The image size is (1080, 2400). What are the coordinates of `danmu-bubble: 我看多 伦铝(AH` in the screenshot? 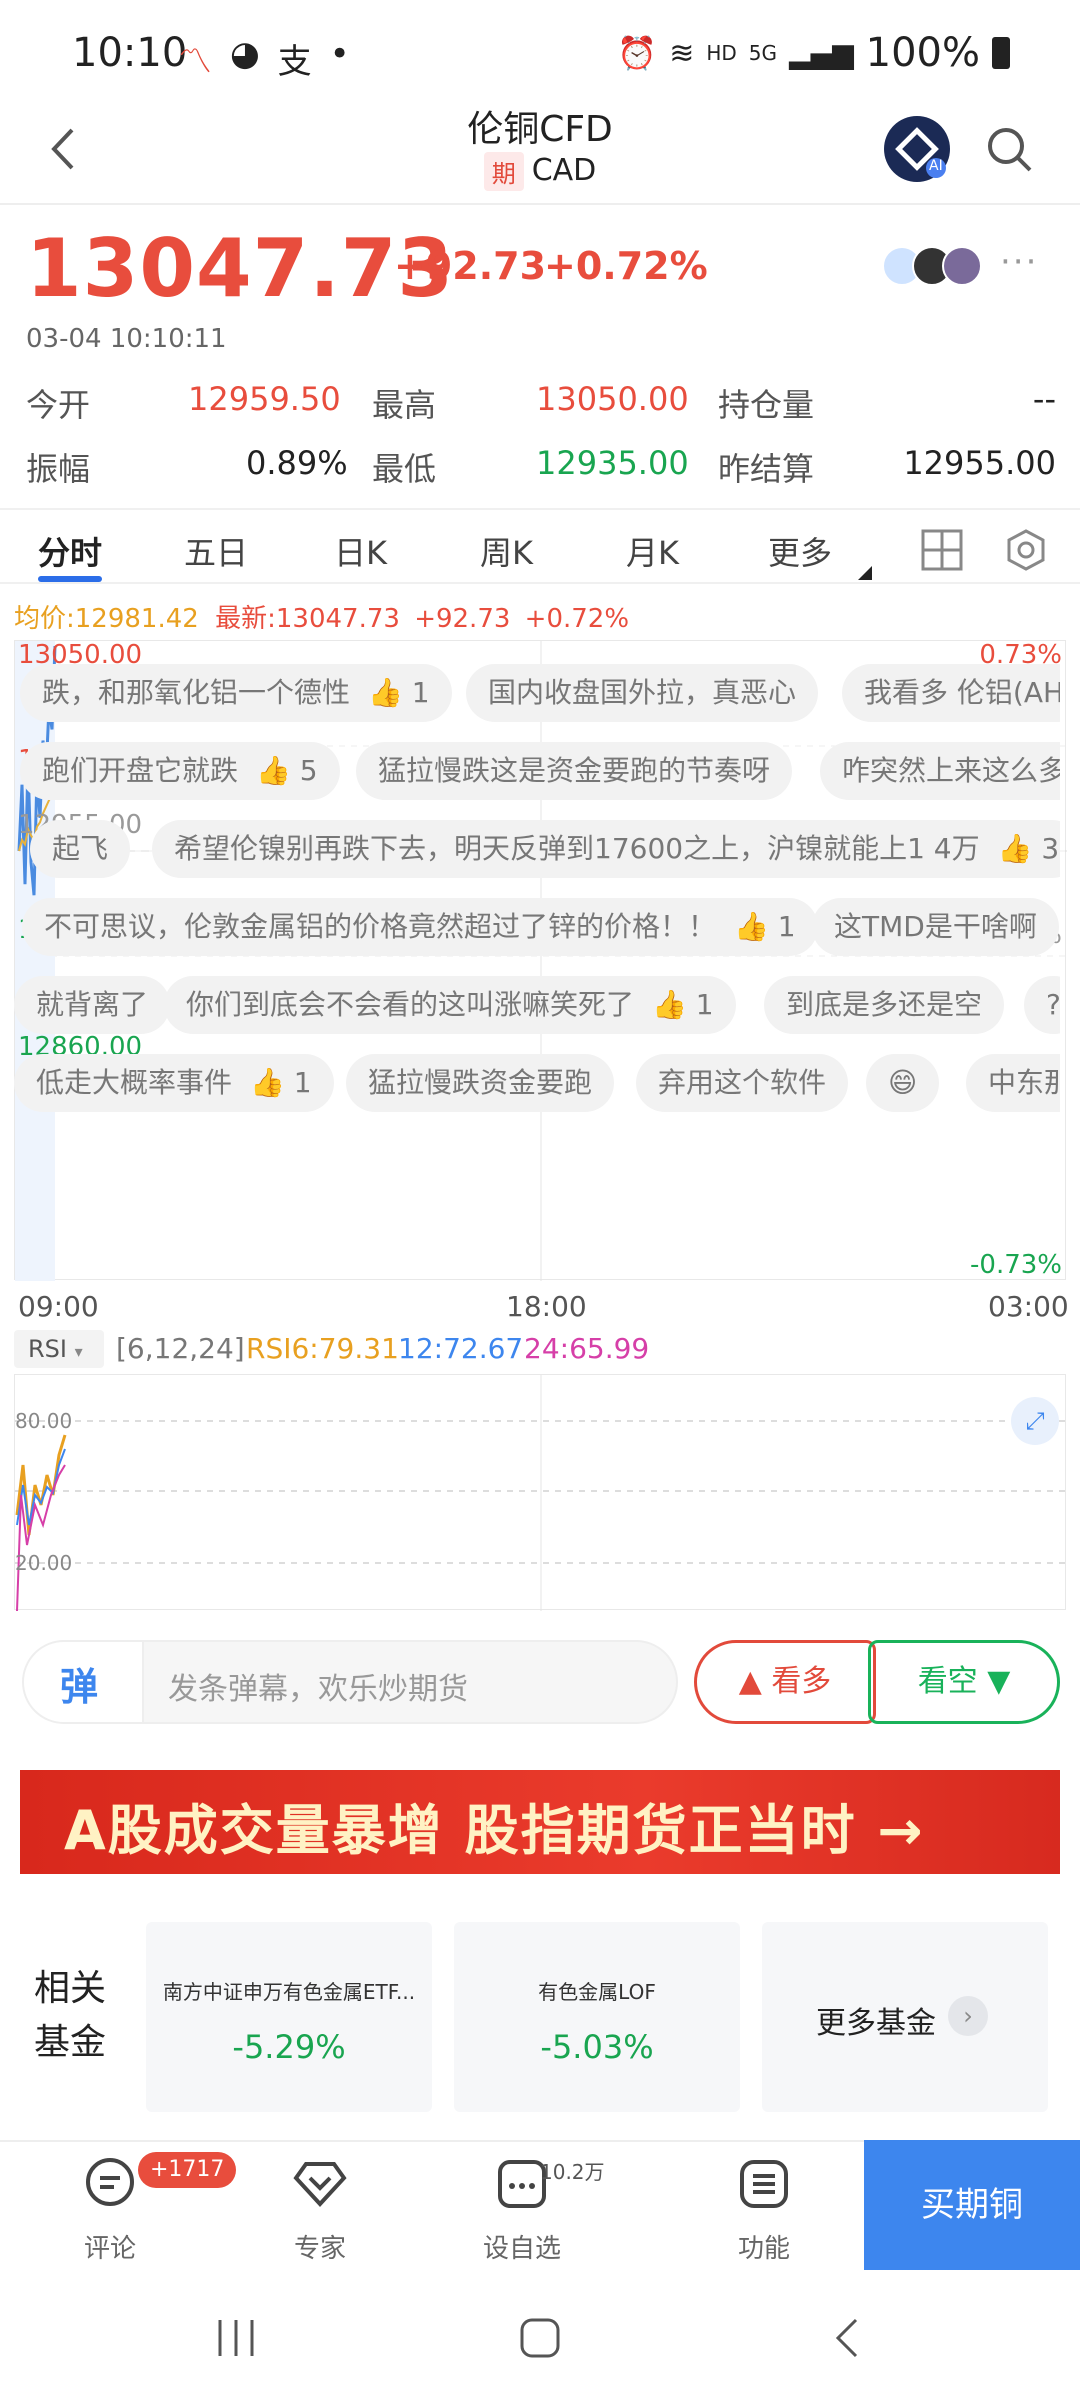 It's located at (951, 693).